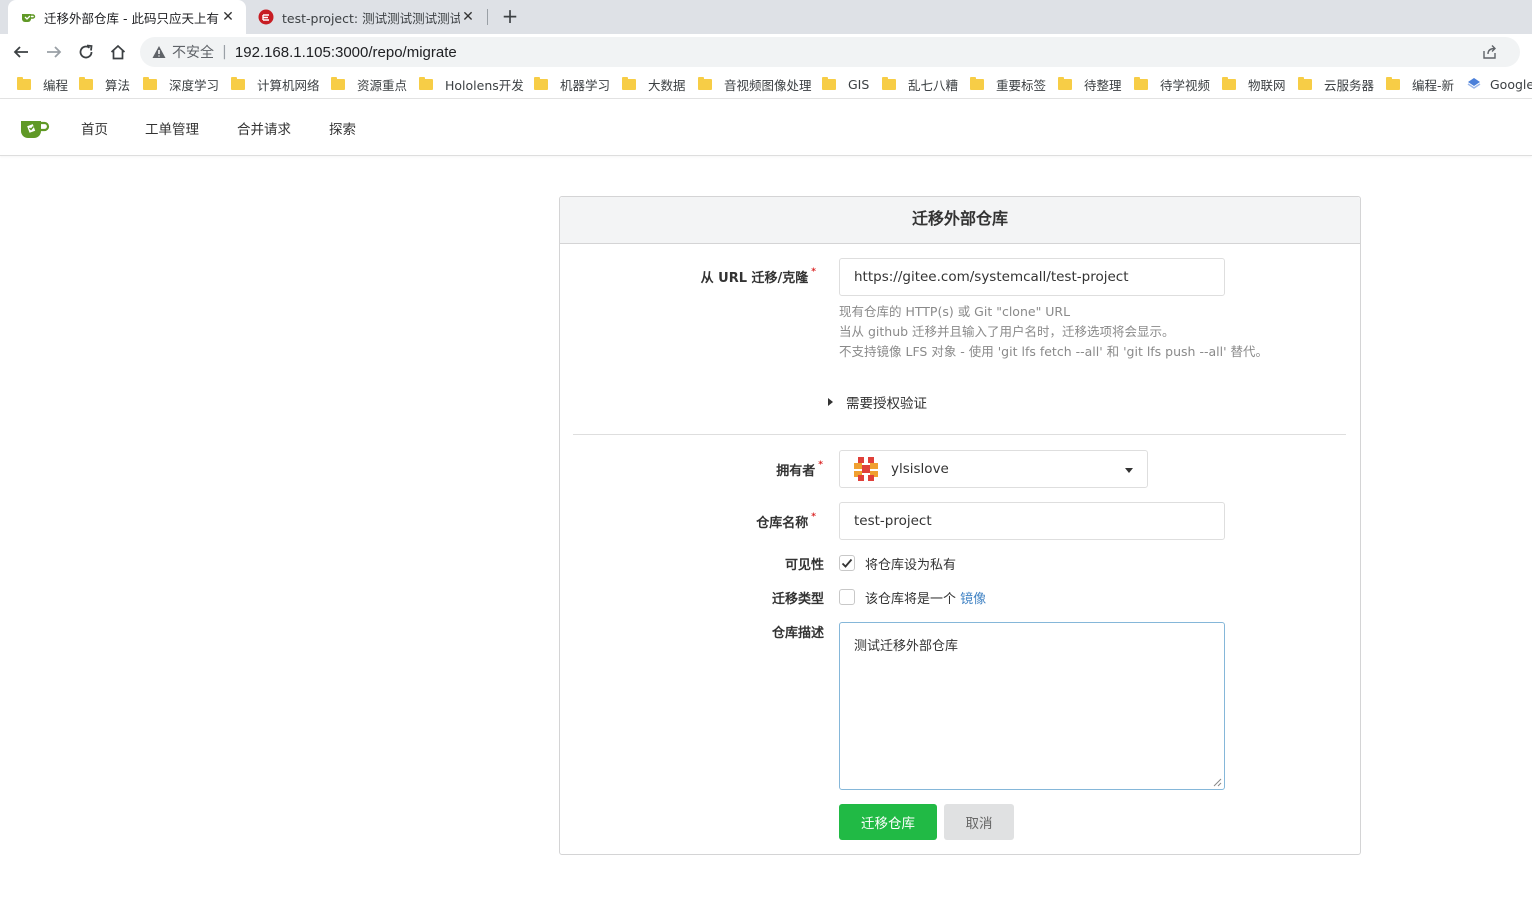 This screenshot has height=912, width=1532. I want to click on bookmark-item: 算法, so click(104, 84).